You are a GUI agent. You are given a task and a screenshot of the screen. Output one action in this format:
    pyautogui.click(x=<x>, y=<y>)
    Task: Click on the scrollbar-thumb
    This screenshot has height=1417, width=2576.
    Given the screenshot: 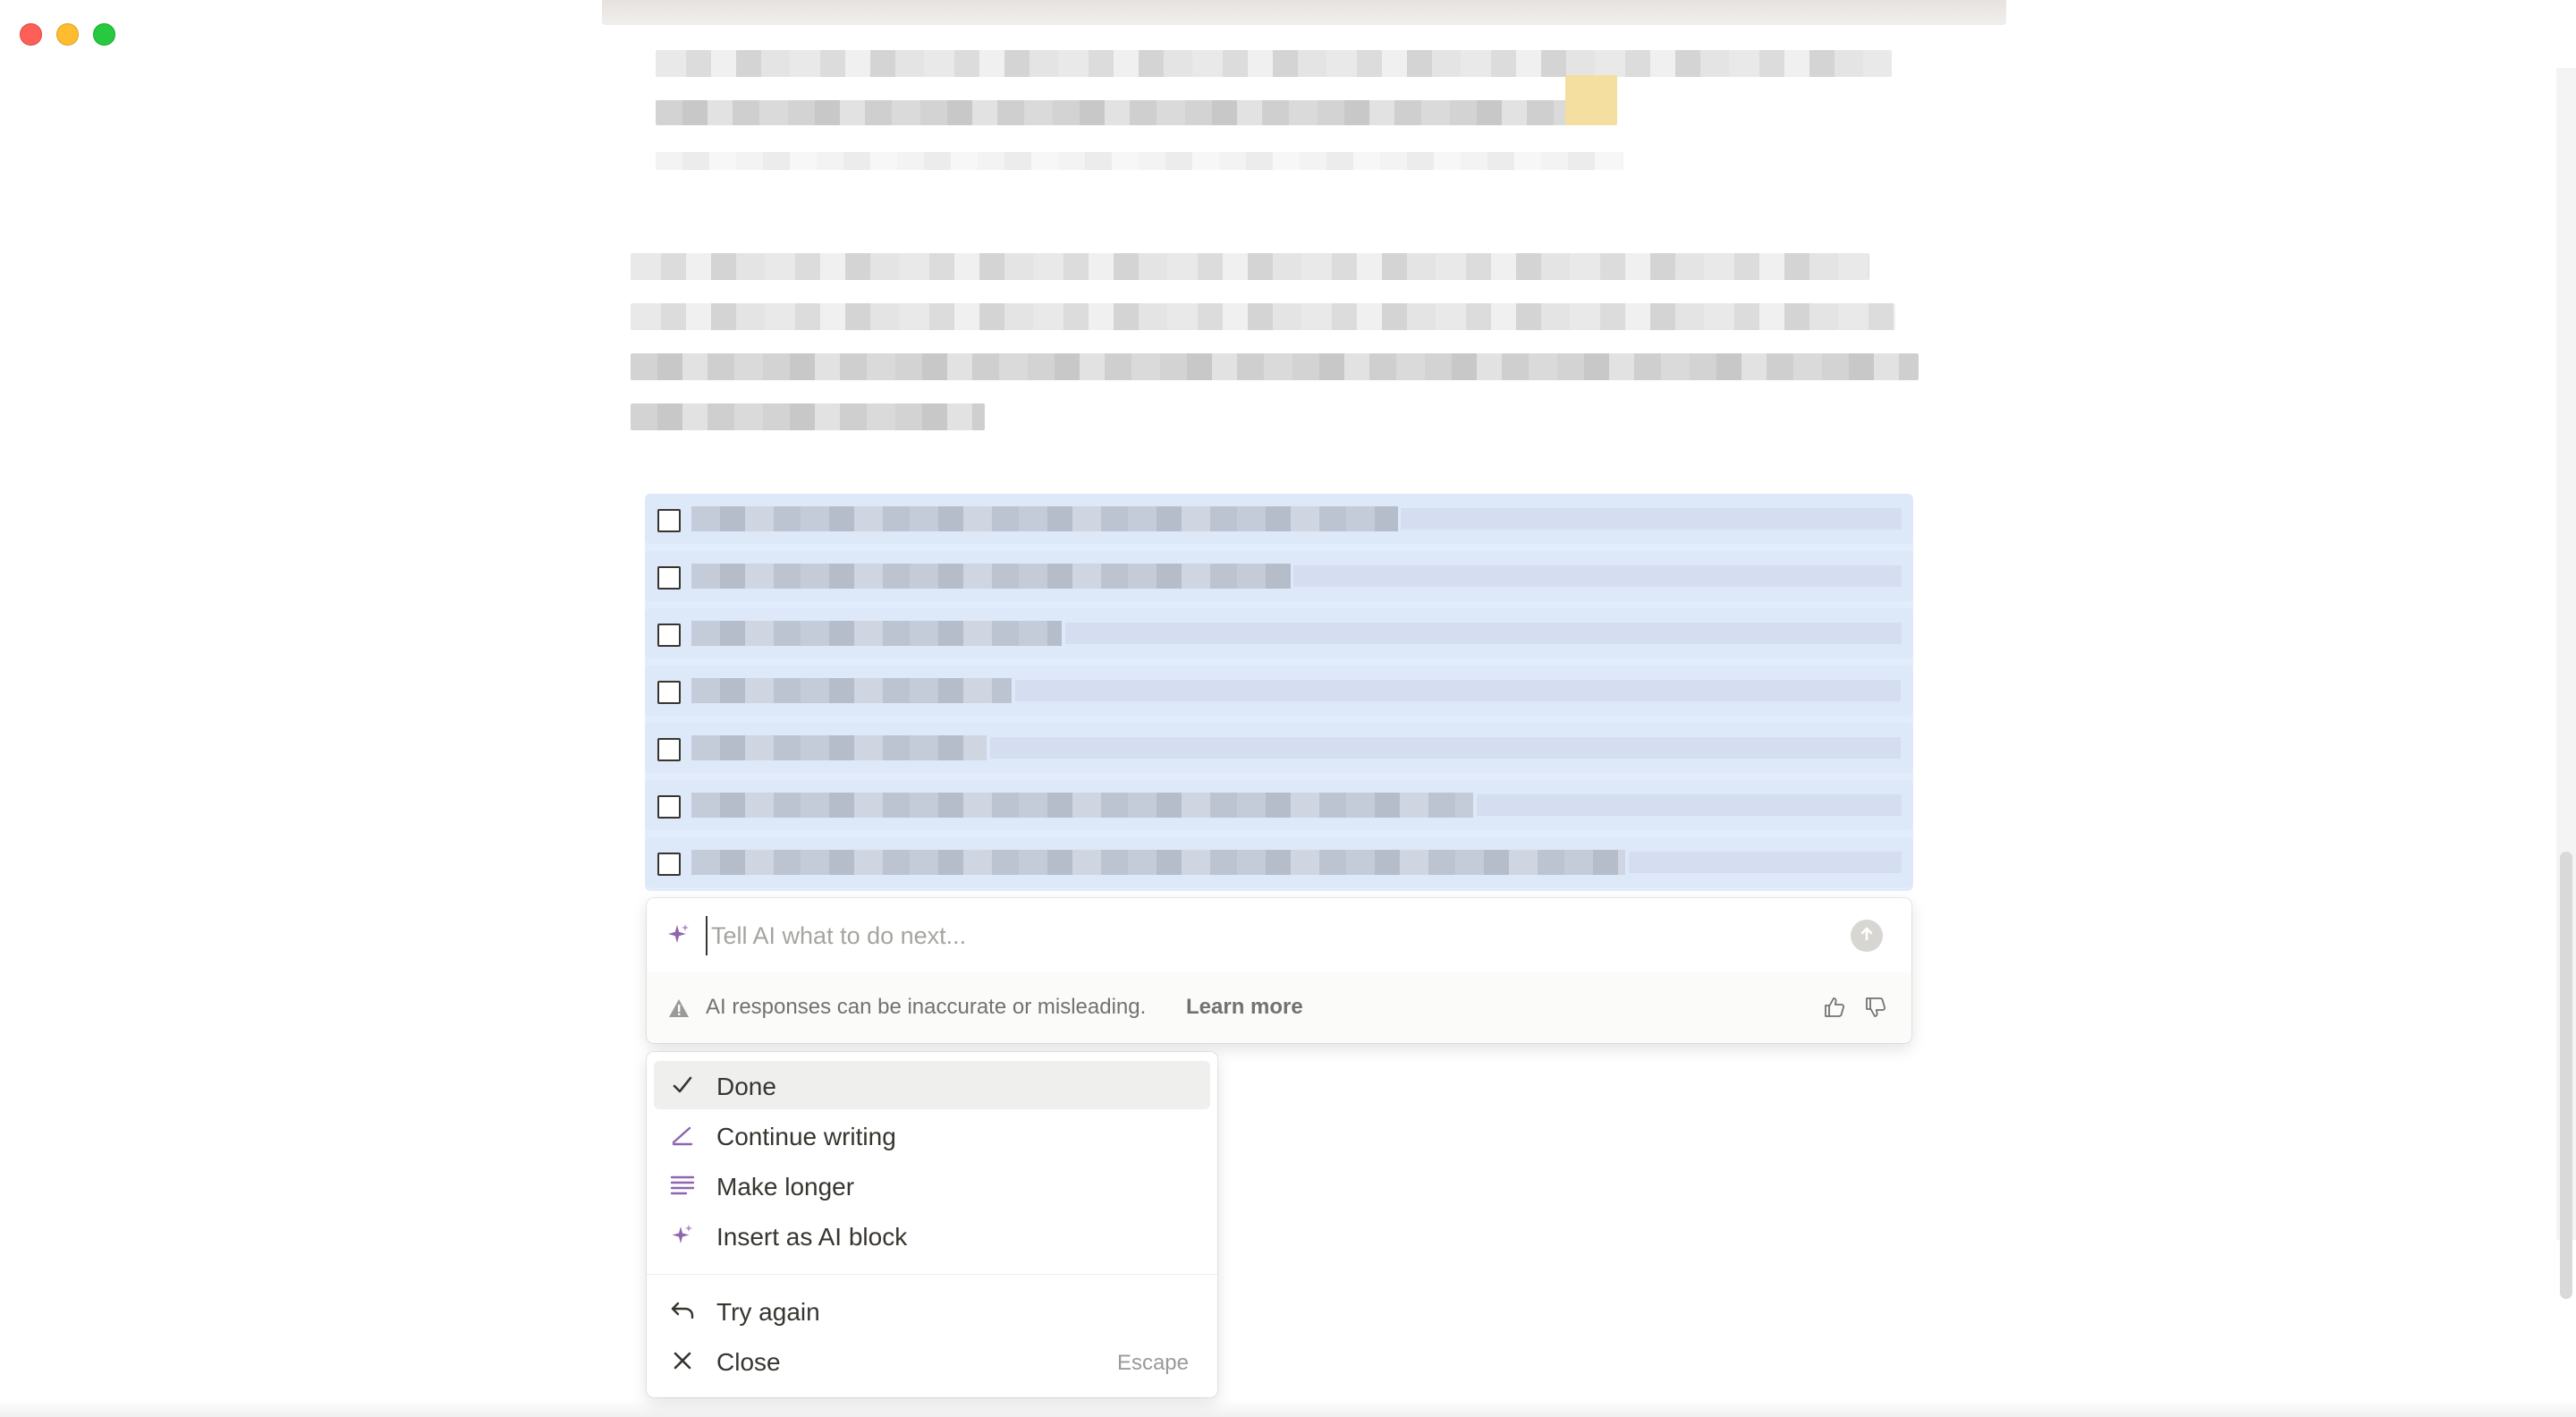 What is the action you would take?
    pyautogui.click(x=2566, y=1075)
    